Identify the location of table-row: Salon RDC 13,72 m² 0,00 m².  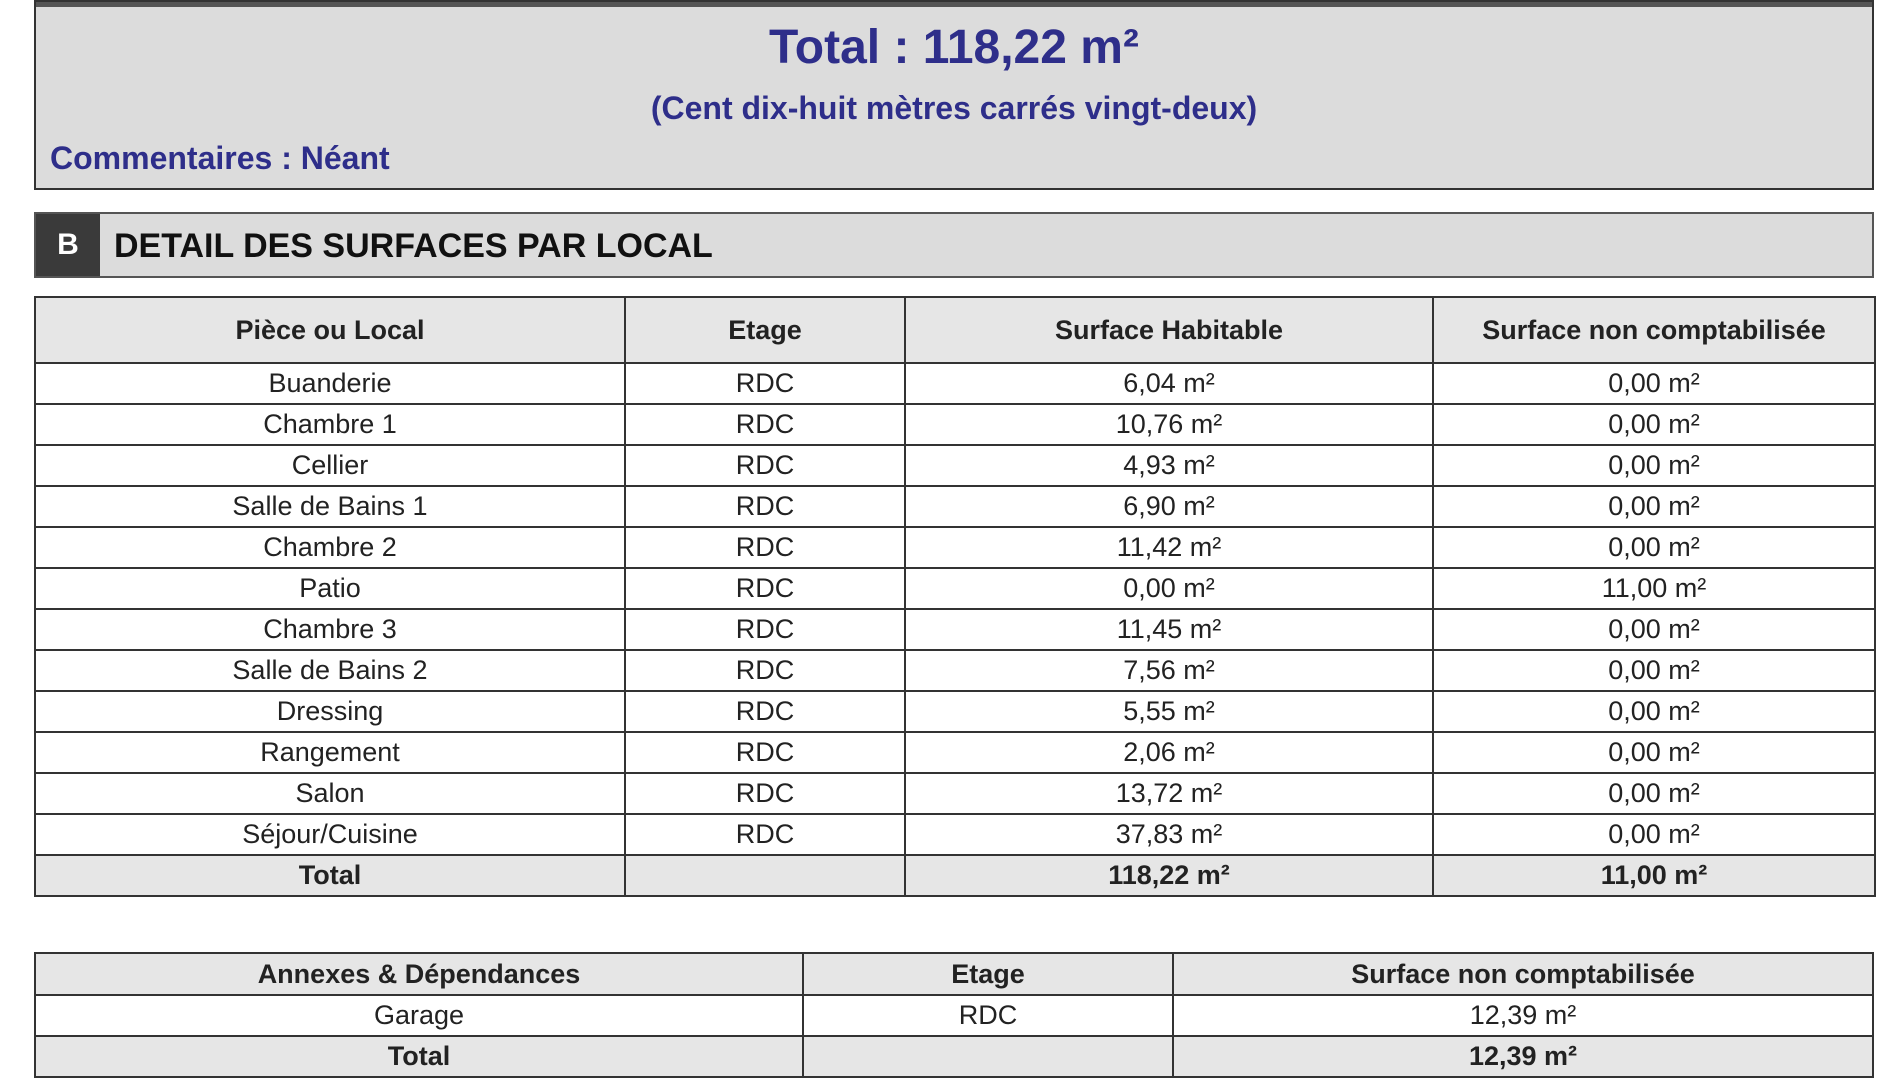
(955, 793).